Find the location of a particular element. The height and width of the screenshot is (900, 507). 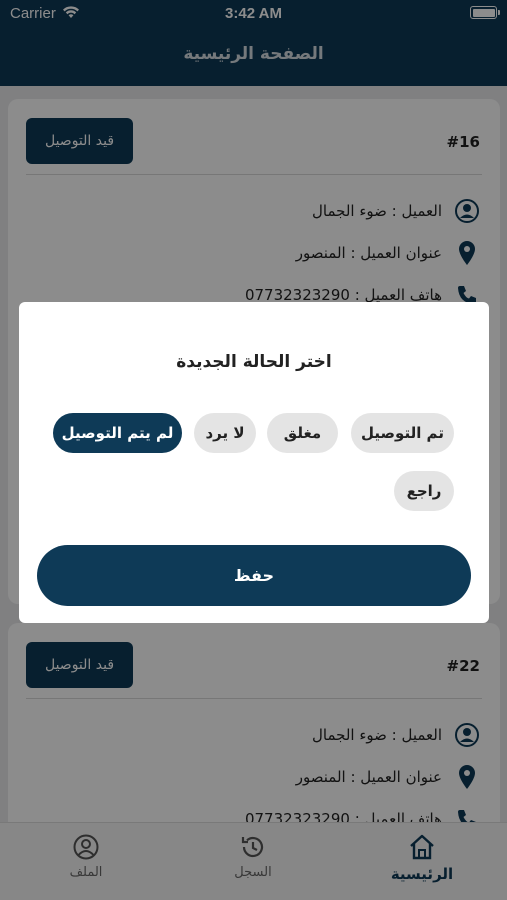

status-option-delivered: تم التوصيل is located at coordinates (402, 433).